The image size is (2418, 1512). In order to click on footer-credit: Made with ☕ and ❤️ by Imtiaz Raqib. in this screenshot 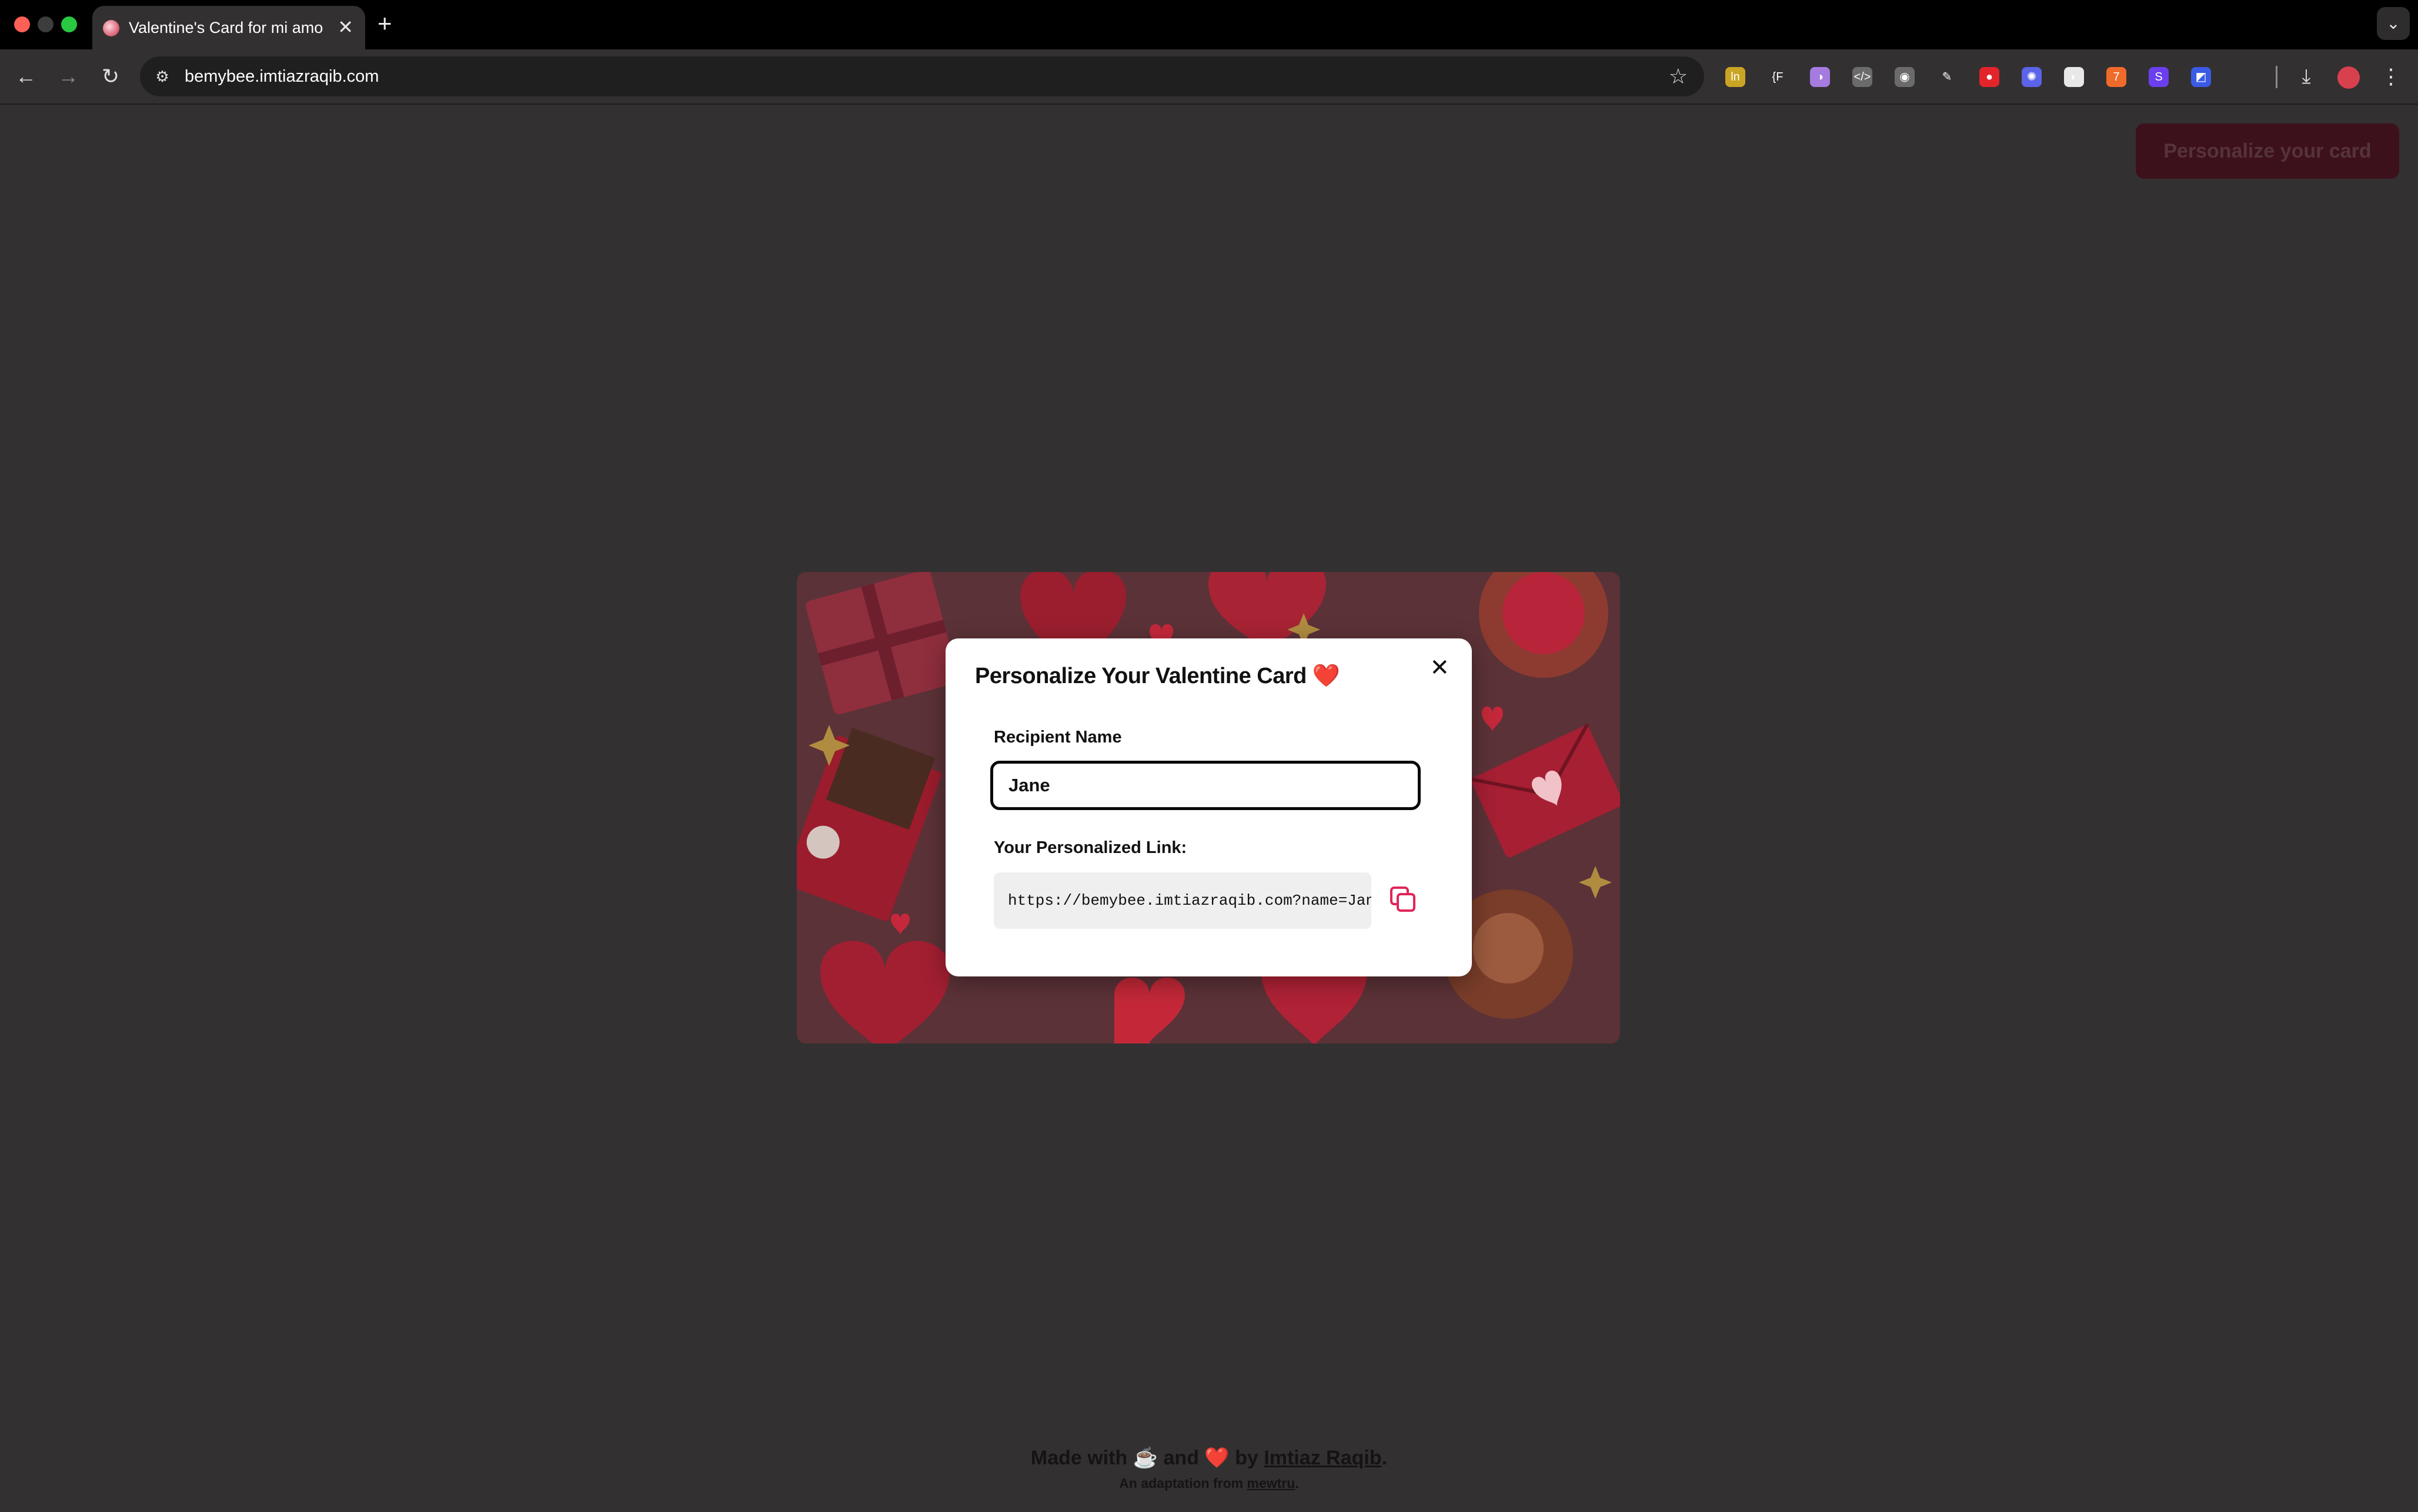, I will do `click(1209, 1458)`.